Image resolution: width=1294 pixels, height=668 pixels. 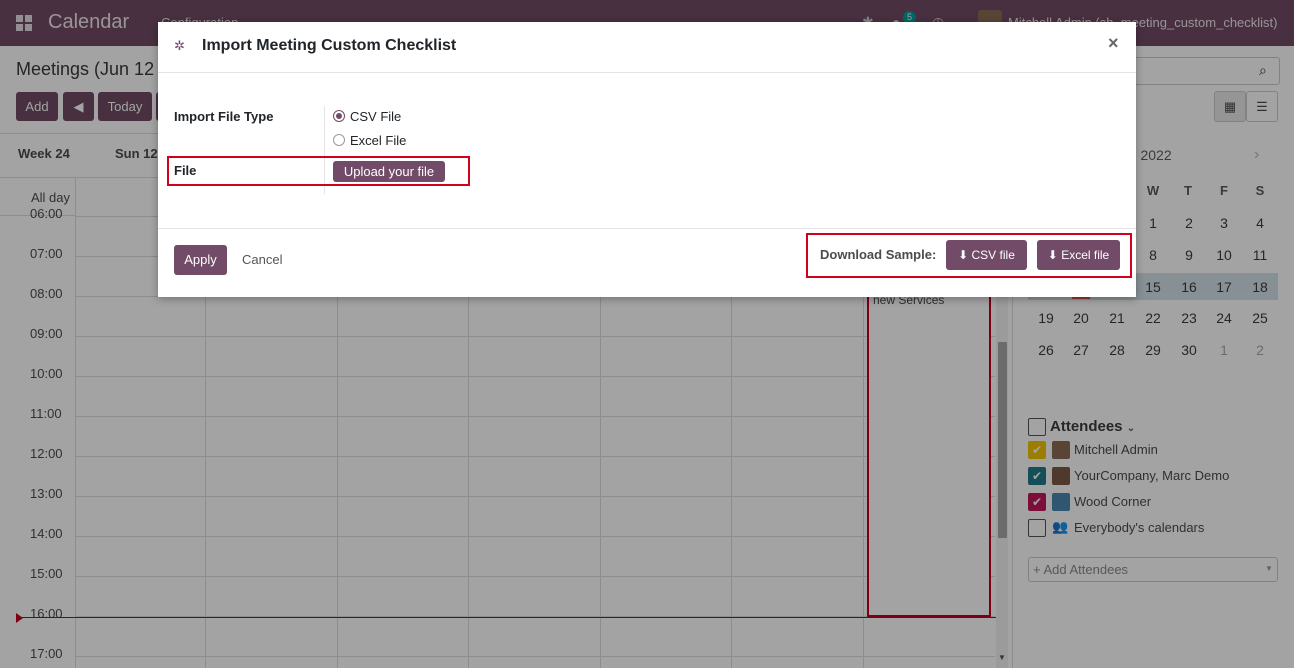 I want to click on cancel-button: Cancel, so click(x=262, y=259).